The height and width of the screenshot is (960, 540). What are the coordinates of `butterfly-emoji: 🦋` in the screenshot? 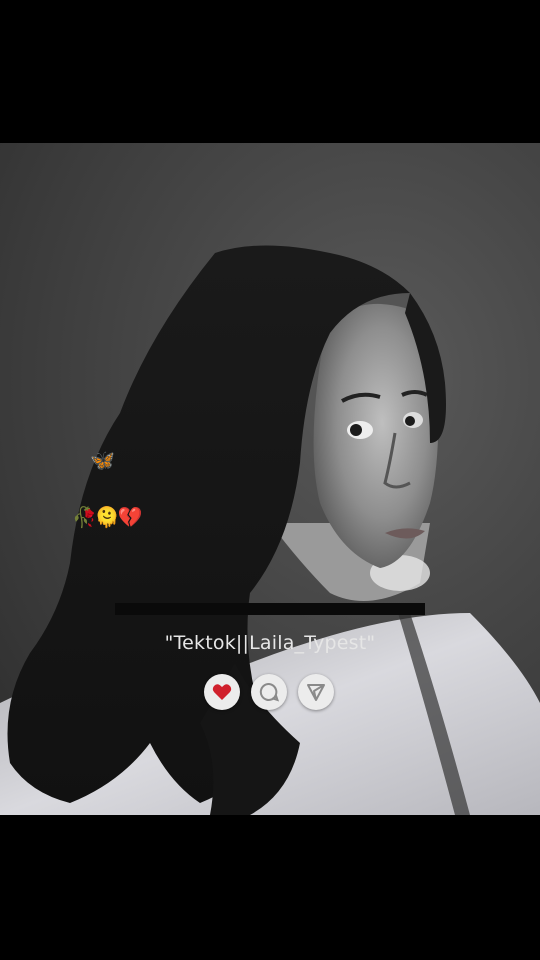 It's located at (102, 460).